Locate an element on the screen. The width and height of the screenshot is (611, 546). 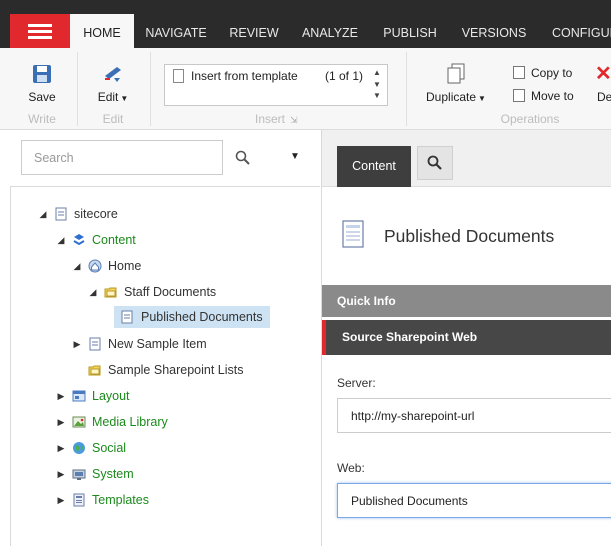
search-input is located at coordinates (122, 157).